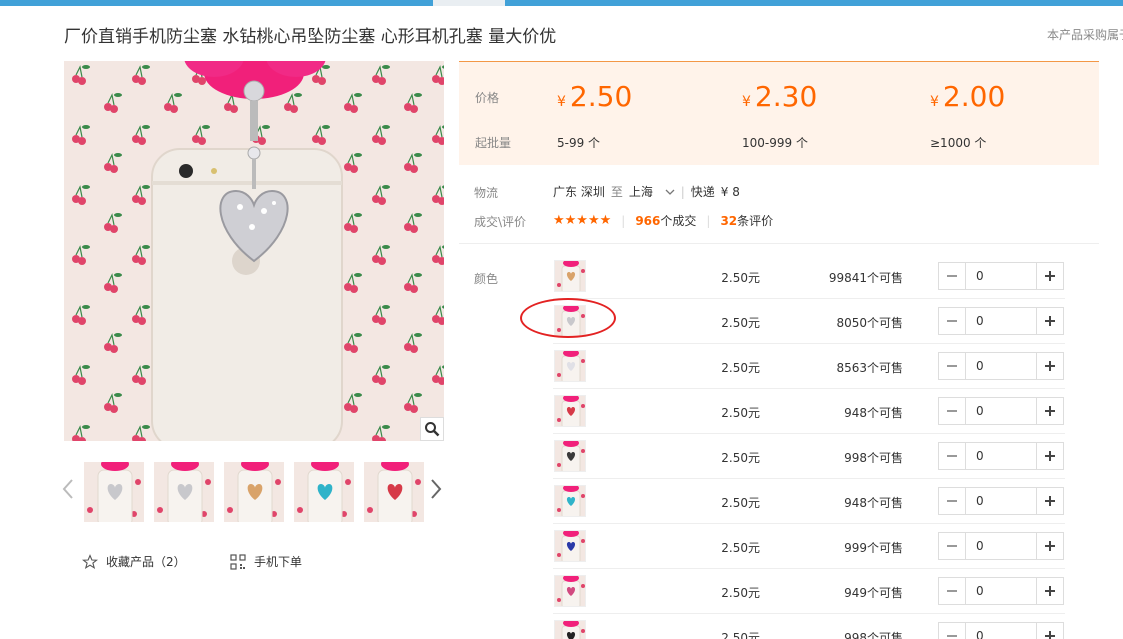  Describe the element at coordinates (310, 37) in the screenshot. I see `product-title: 厂价直销手机防尘塞 水钻桃心吊坠防尘塞 心形耳机孔塞 量大价优` at that location.